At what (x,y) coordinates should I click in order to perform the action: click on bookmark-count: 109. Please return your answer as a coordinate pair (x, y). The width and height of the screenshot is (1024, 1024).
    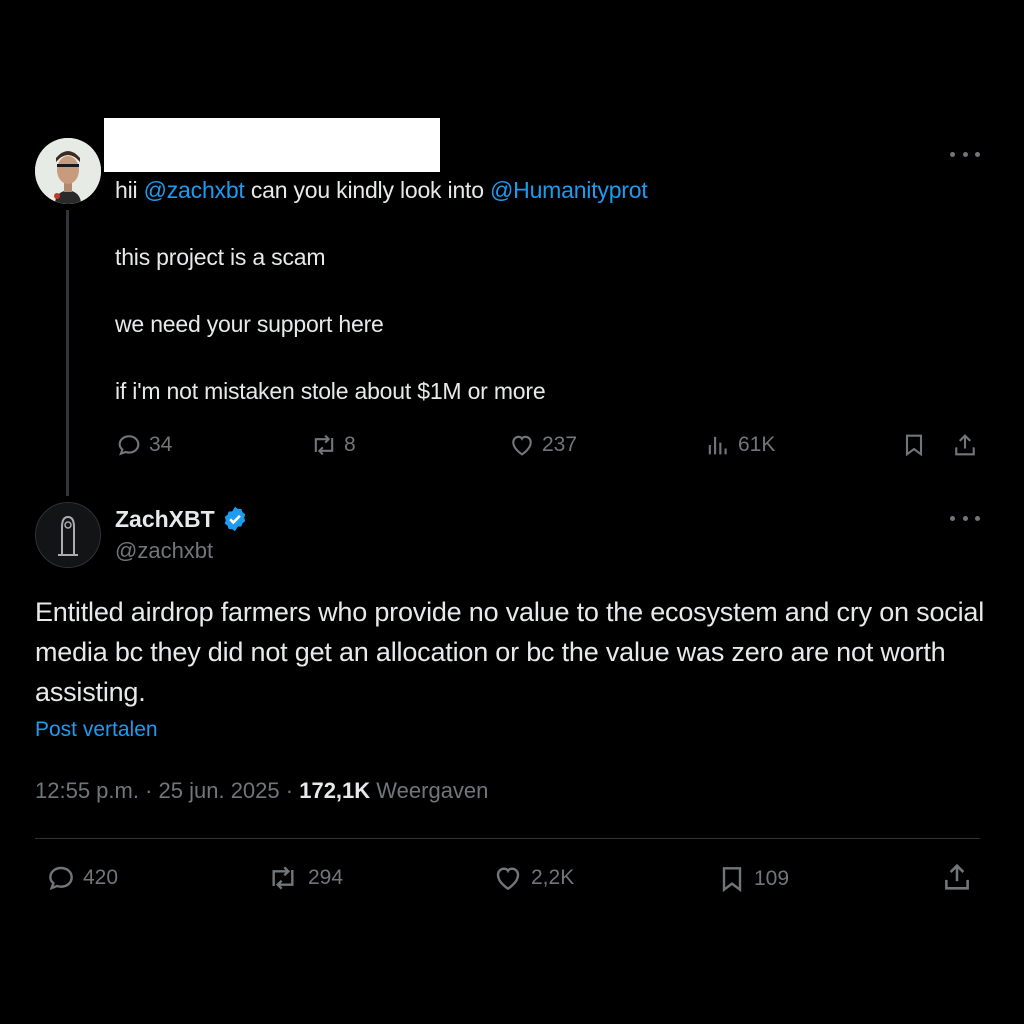
    Looking at the image, I should click on (772, 878).